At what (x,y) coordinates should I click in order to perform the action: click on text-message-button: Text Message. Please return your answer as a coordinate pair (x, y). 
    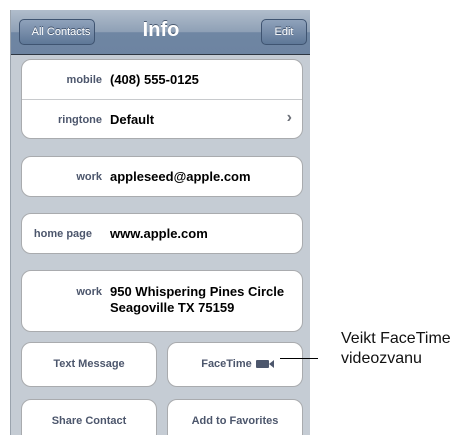
    Looking at the image, I should click on (89, 364).